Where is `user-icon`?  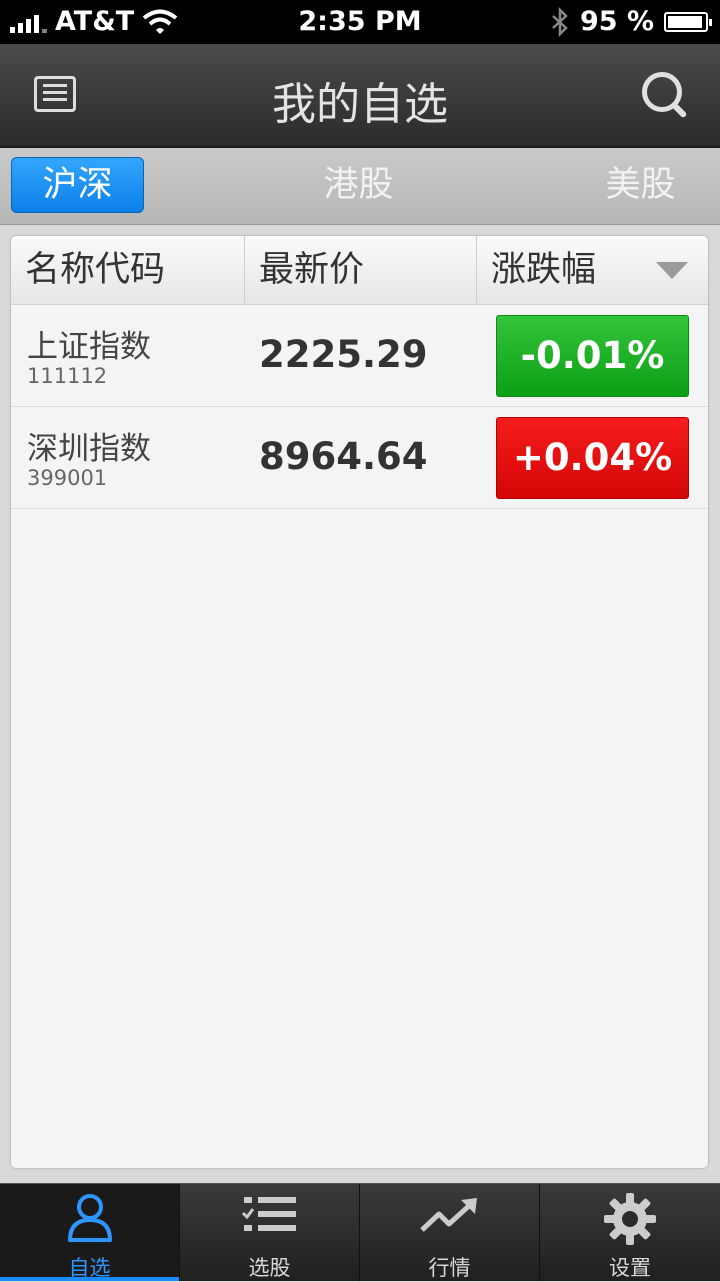
user-icon is located at coordinates (89, 1218).